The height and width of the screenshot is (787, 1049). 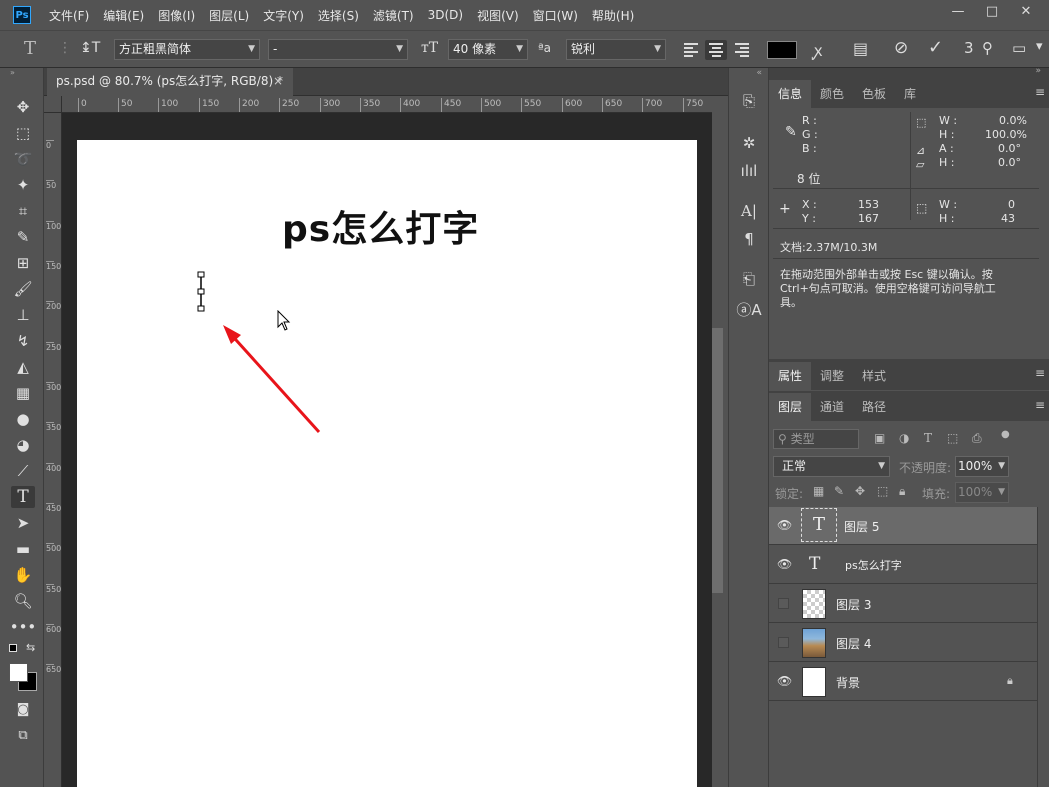 I want to click on menu-help: 帮助(H), so click(x=613, y=15).